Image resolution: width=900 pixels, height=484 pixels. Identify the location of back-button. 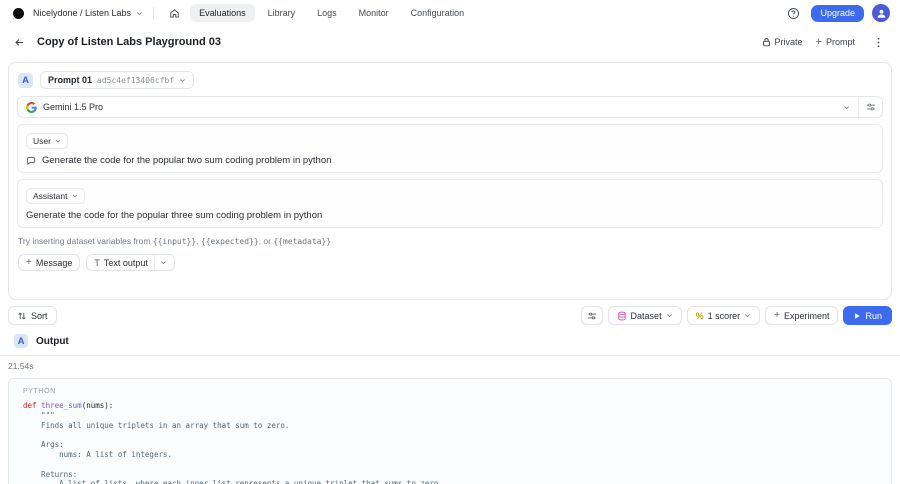
(19, 42).